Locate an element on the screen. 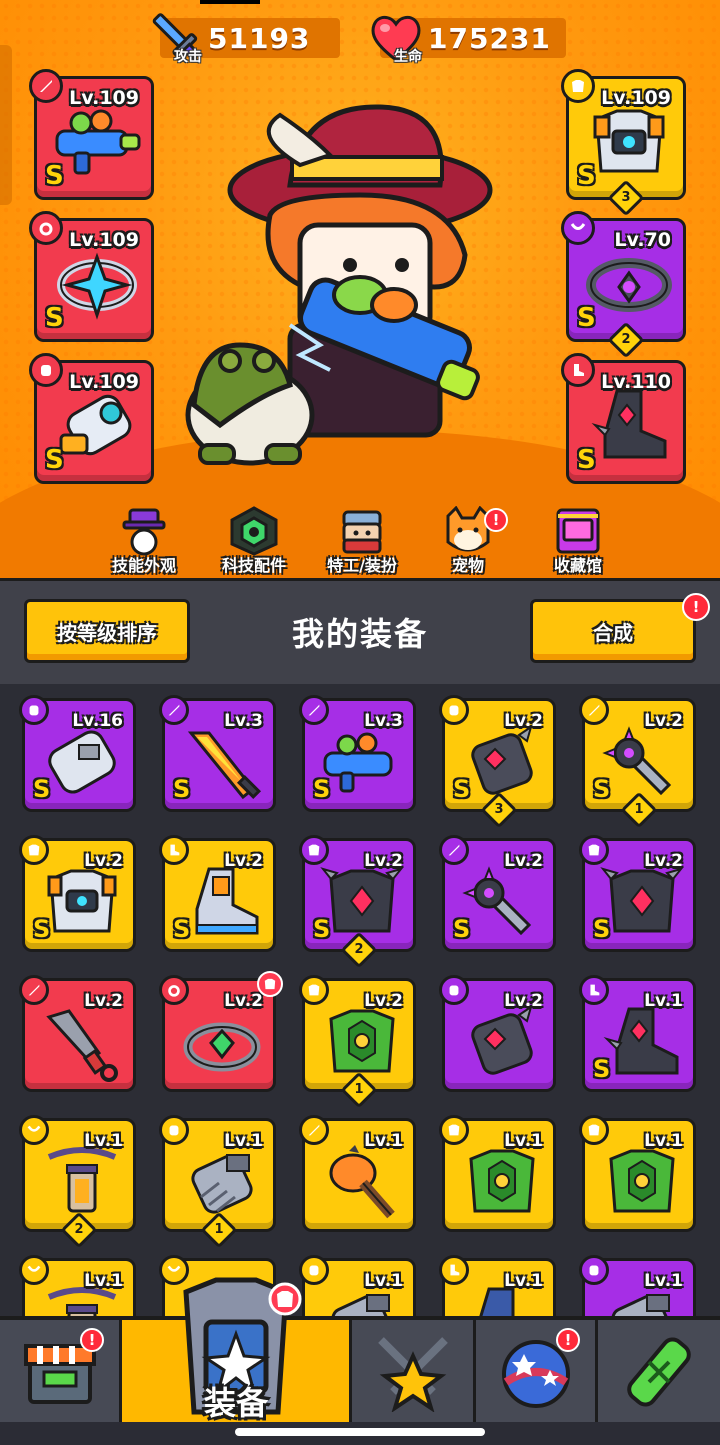  collection-icon is located at coordinates (578, 531).